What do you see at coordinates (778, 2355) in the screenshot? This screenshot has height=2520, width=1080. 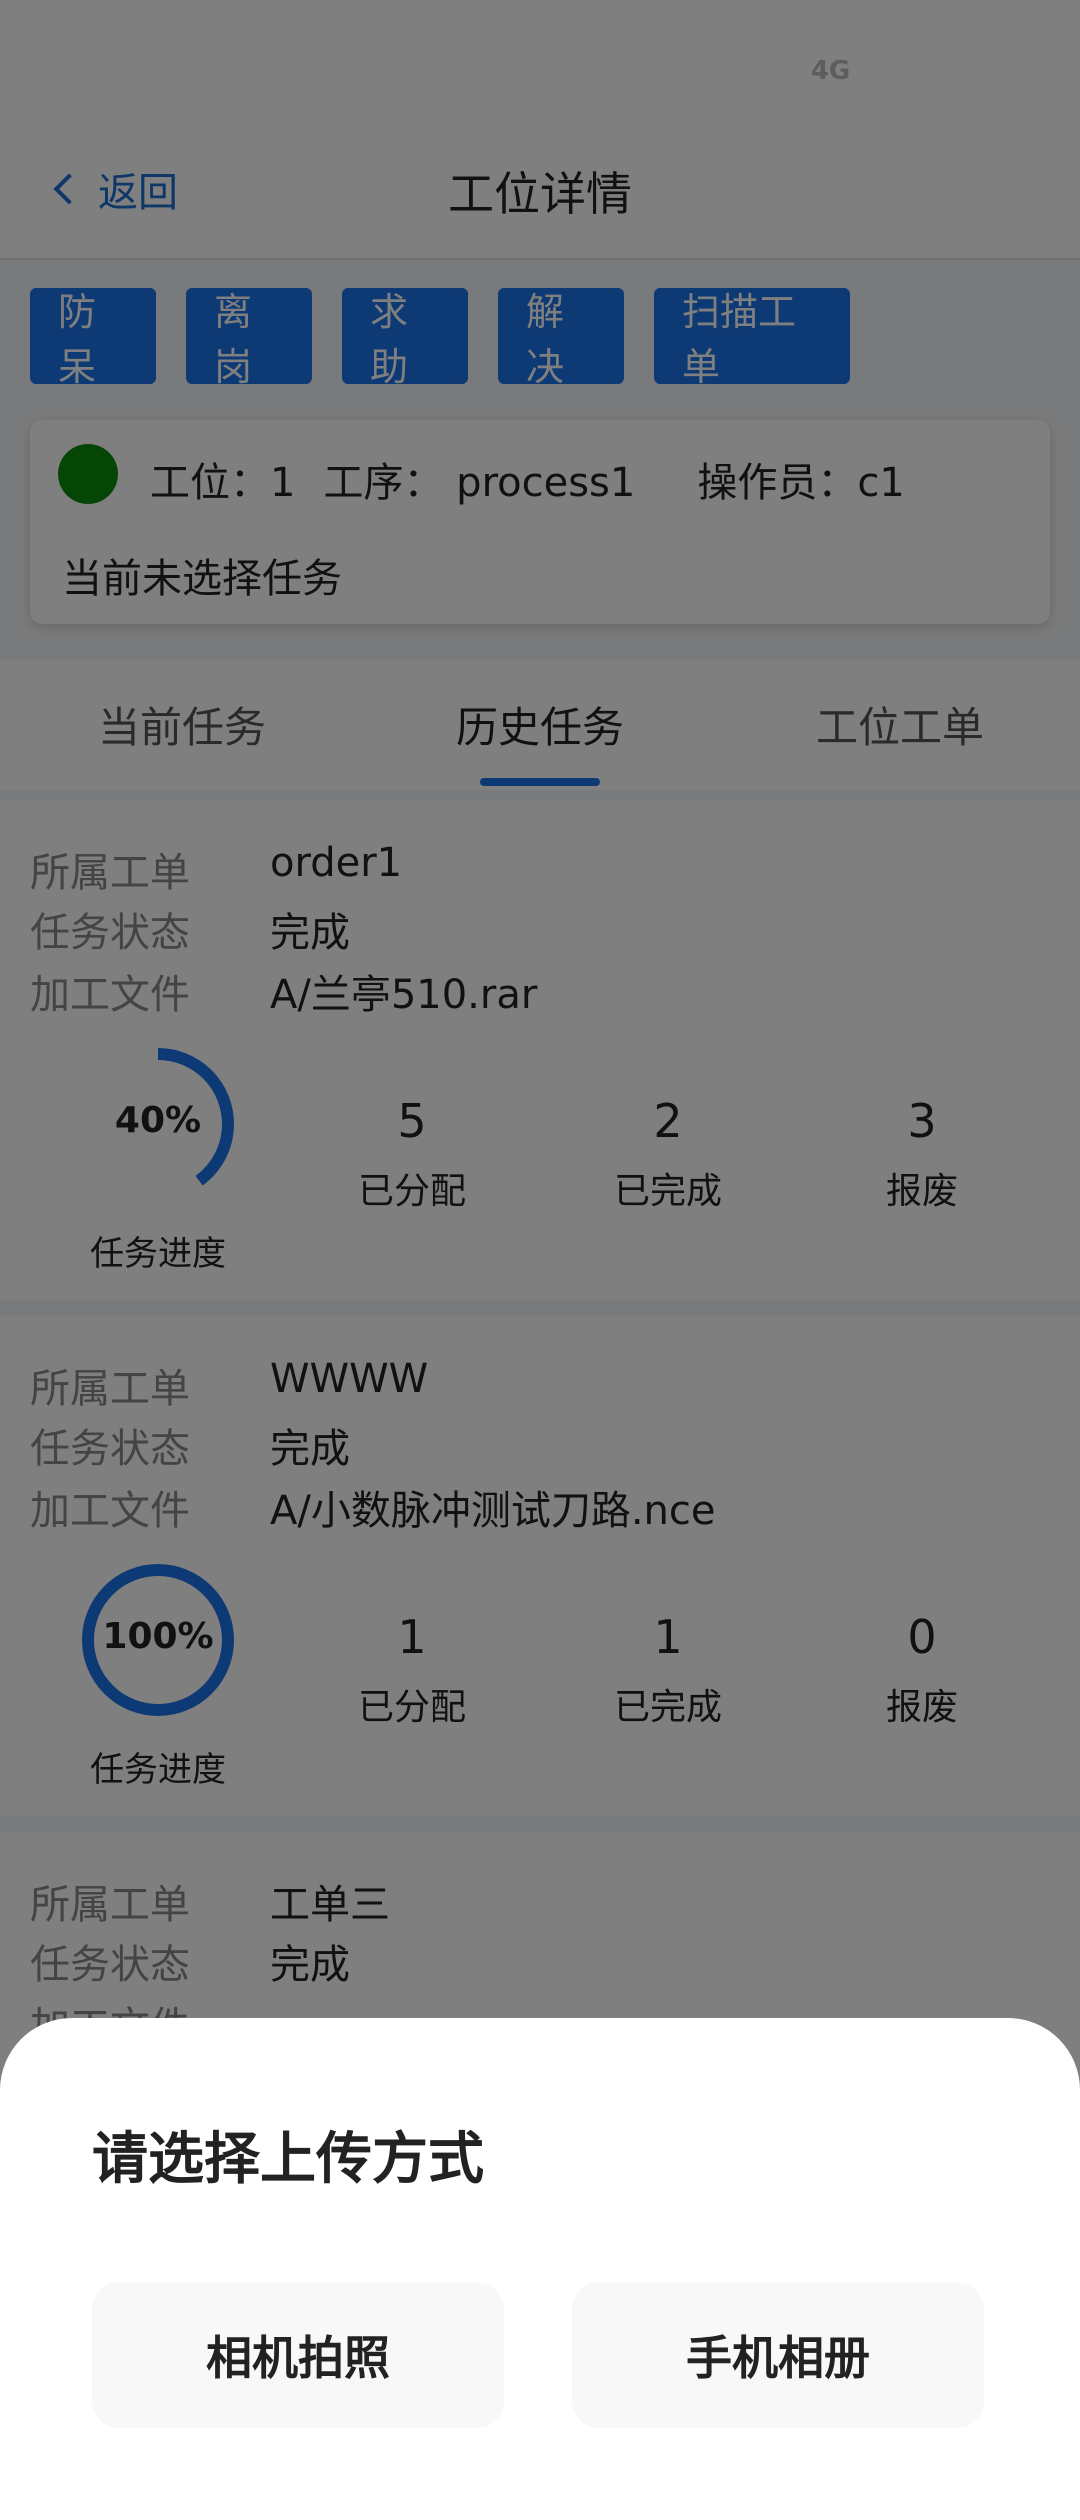 I see `album-button: 手机相册` at bounding box center [778, 2355].